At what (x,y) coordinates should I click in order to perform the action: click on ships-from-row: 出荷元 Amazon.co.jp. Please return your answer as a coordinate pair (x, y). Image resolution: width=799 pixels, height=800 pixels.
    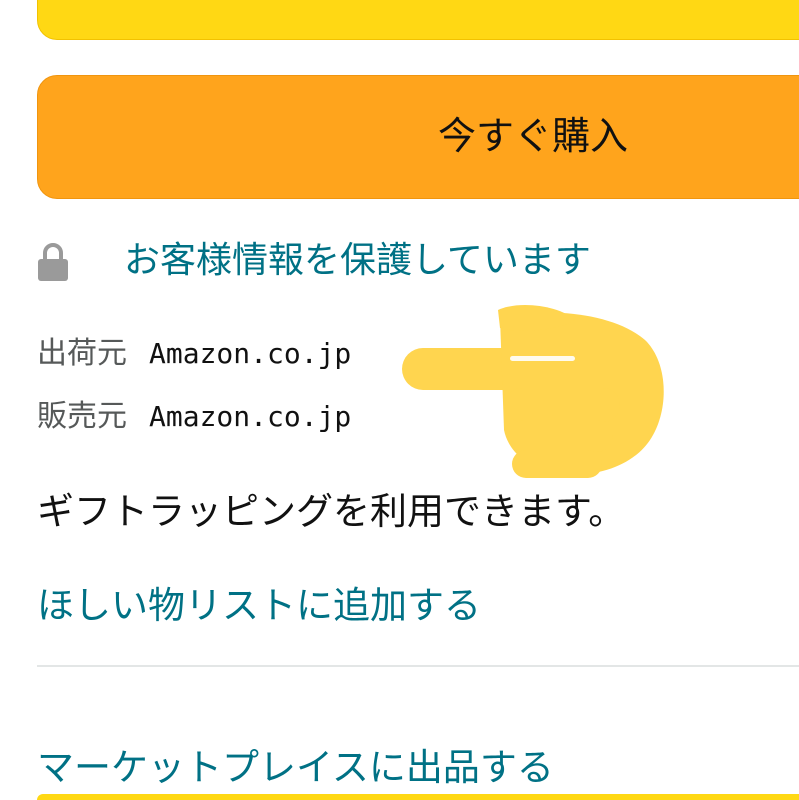
    Looking at the image, I should click on (194, 354).